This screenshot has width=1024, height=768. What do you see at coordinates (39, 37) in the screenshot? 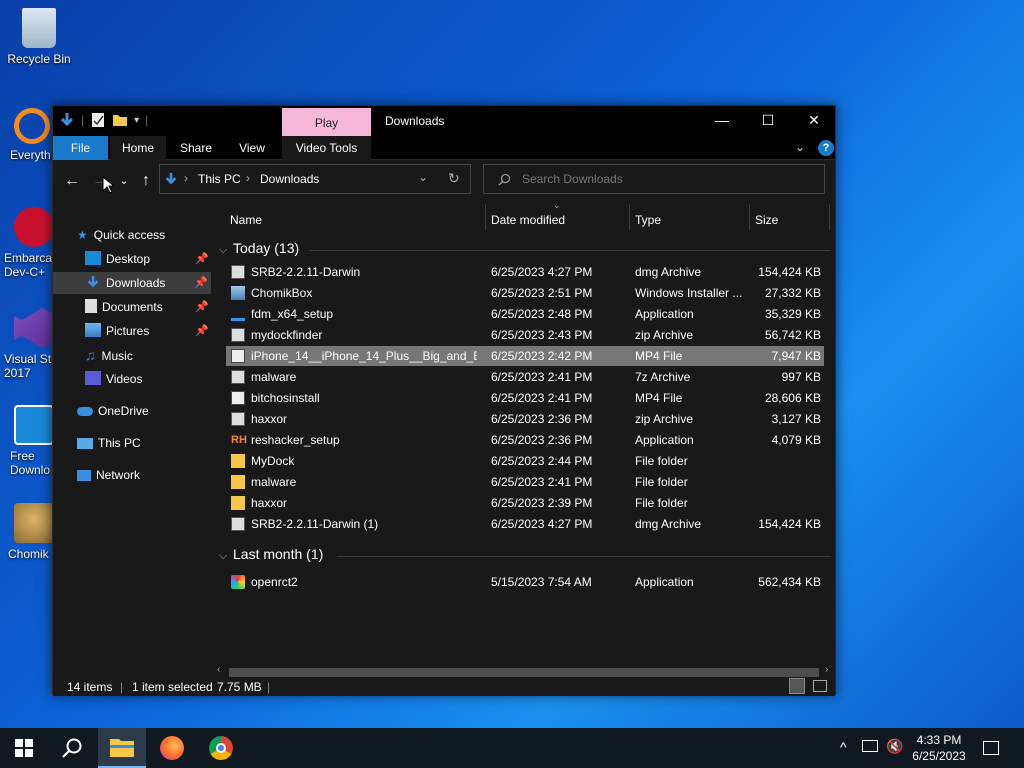
I see `desktop-icon-recycle-bin: Recycle Bin` at bounding box center [39, 37].